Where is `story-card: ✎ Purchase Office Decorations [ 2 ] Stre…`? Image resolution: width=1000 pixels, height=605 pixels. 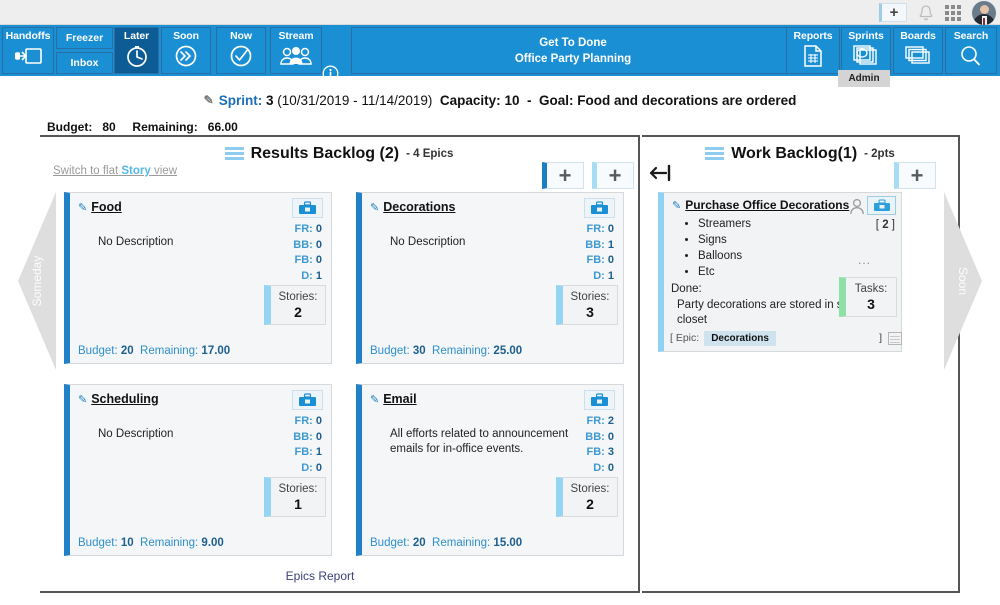 story-card: ✎ Purchase Office Decorations [ 2 ] Stre… is located at coordinates (780, 272).